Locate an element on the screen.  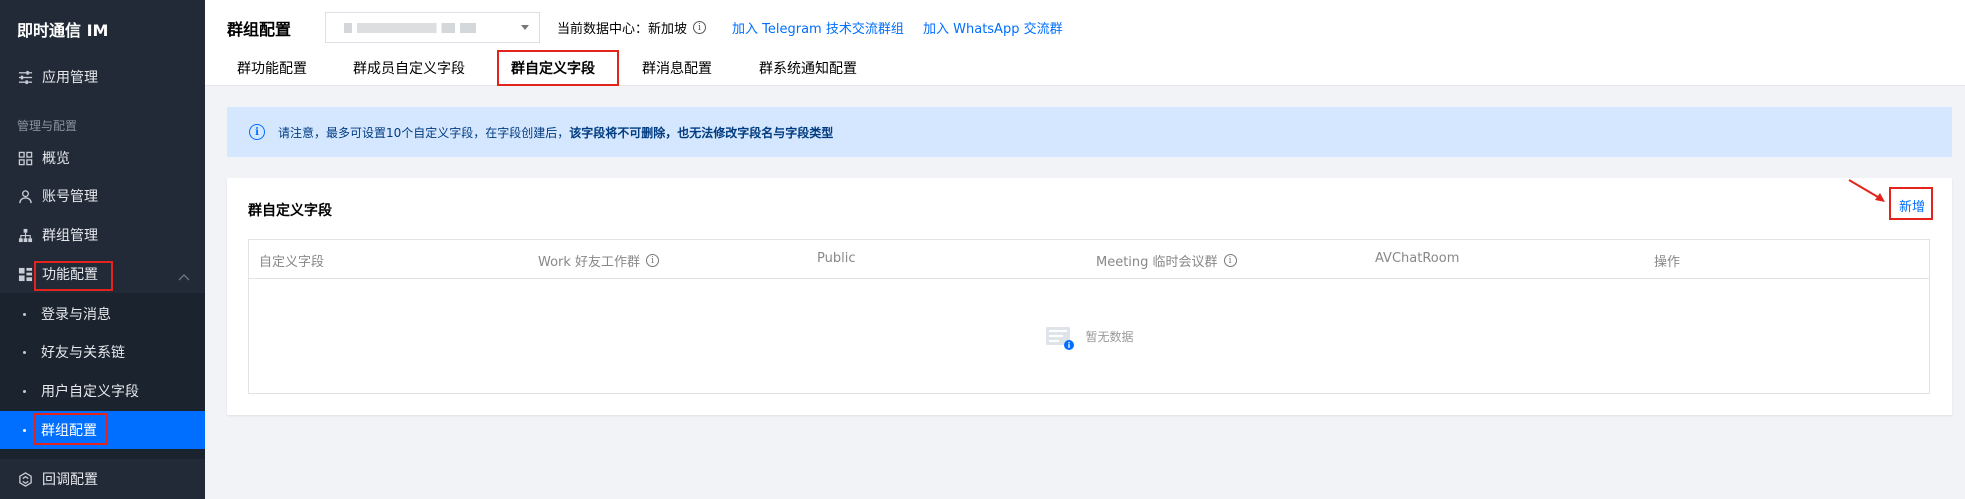
sidebar-item-label: 应用管理 is located at coordinates (70, 78).